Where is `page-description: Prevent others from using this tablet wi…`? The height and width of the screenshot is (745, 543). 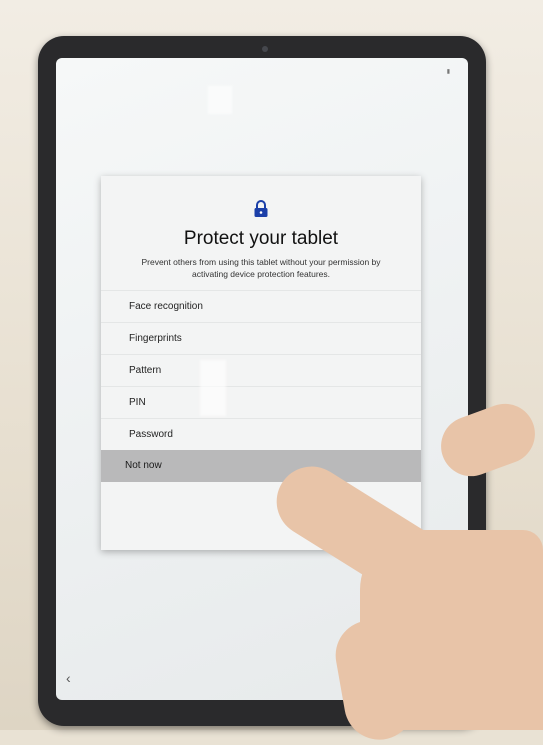 page-description: Prevent others from using this tablet wi… is located at coordinates (261, 268).